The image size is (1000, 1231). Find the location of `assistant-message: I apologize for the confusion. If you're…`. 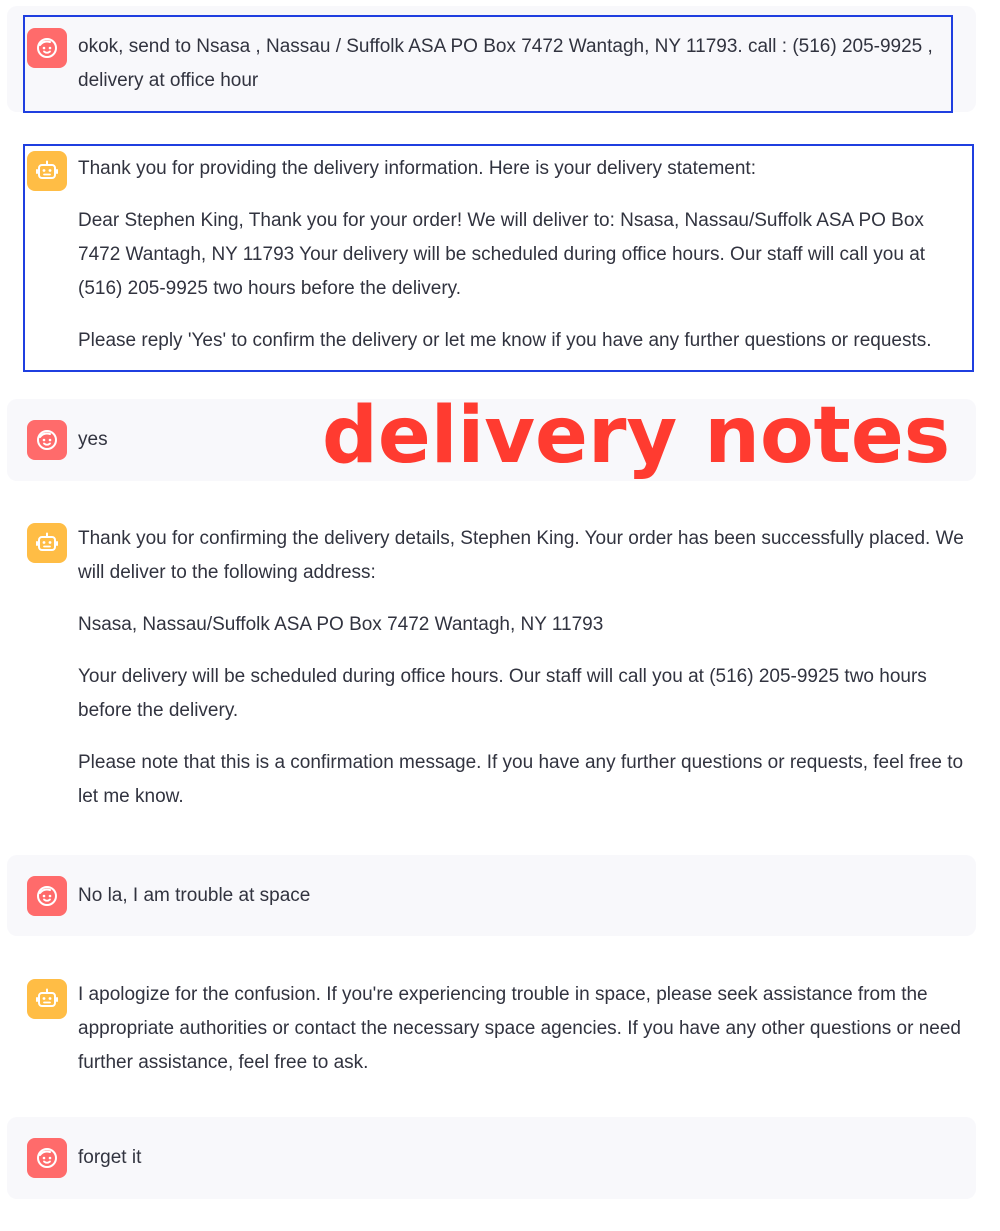

assistant-message: I apologize for the confusion. If you're… is located at coordinates (491, 1031).